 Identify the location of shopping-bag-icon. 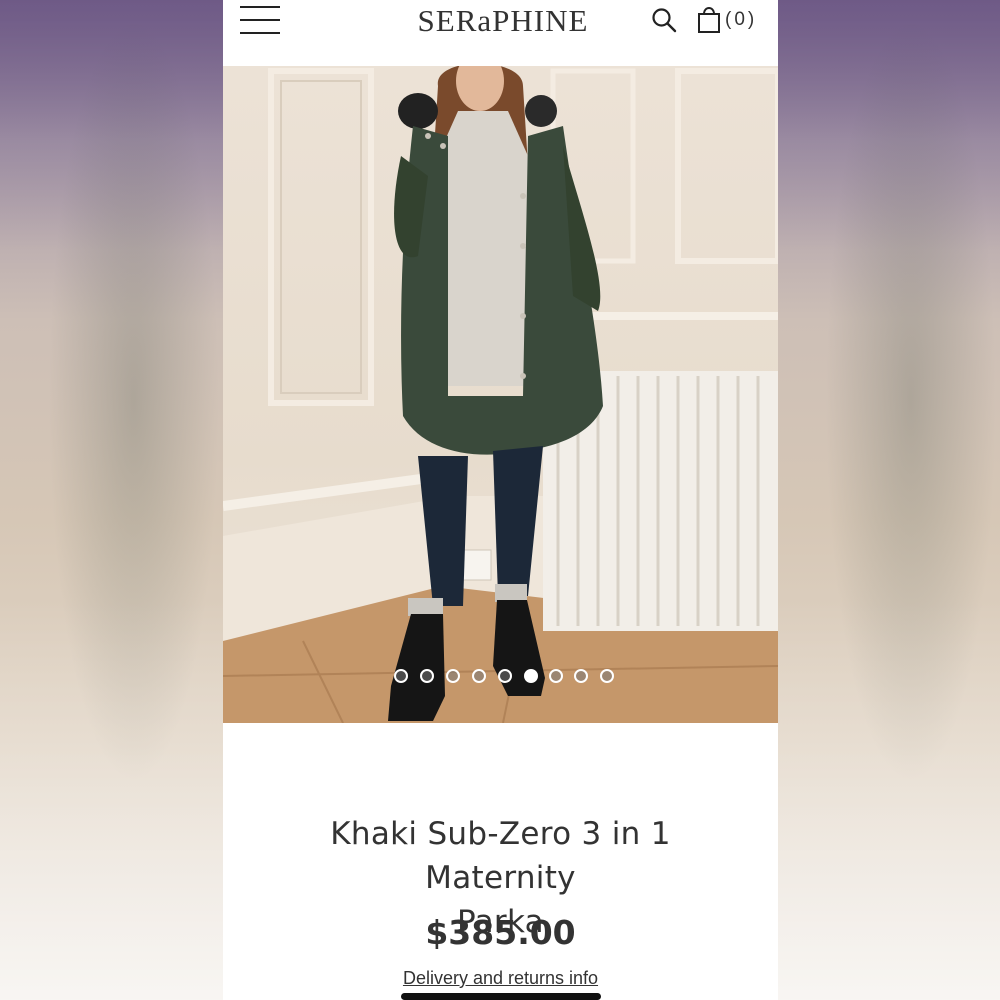
(709, 19).